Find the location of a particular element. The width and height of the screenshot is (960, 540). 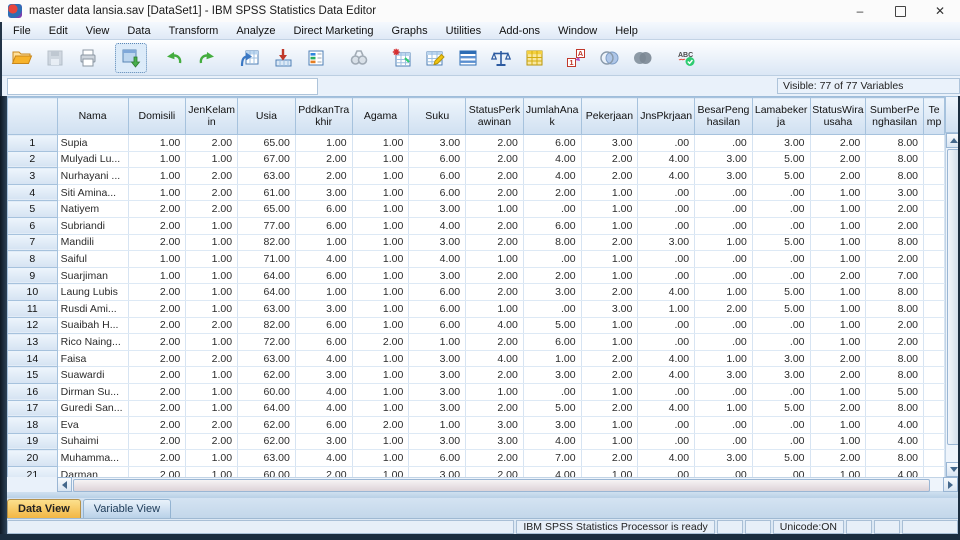

row-number: 13 is located at coordinates (32, 342).